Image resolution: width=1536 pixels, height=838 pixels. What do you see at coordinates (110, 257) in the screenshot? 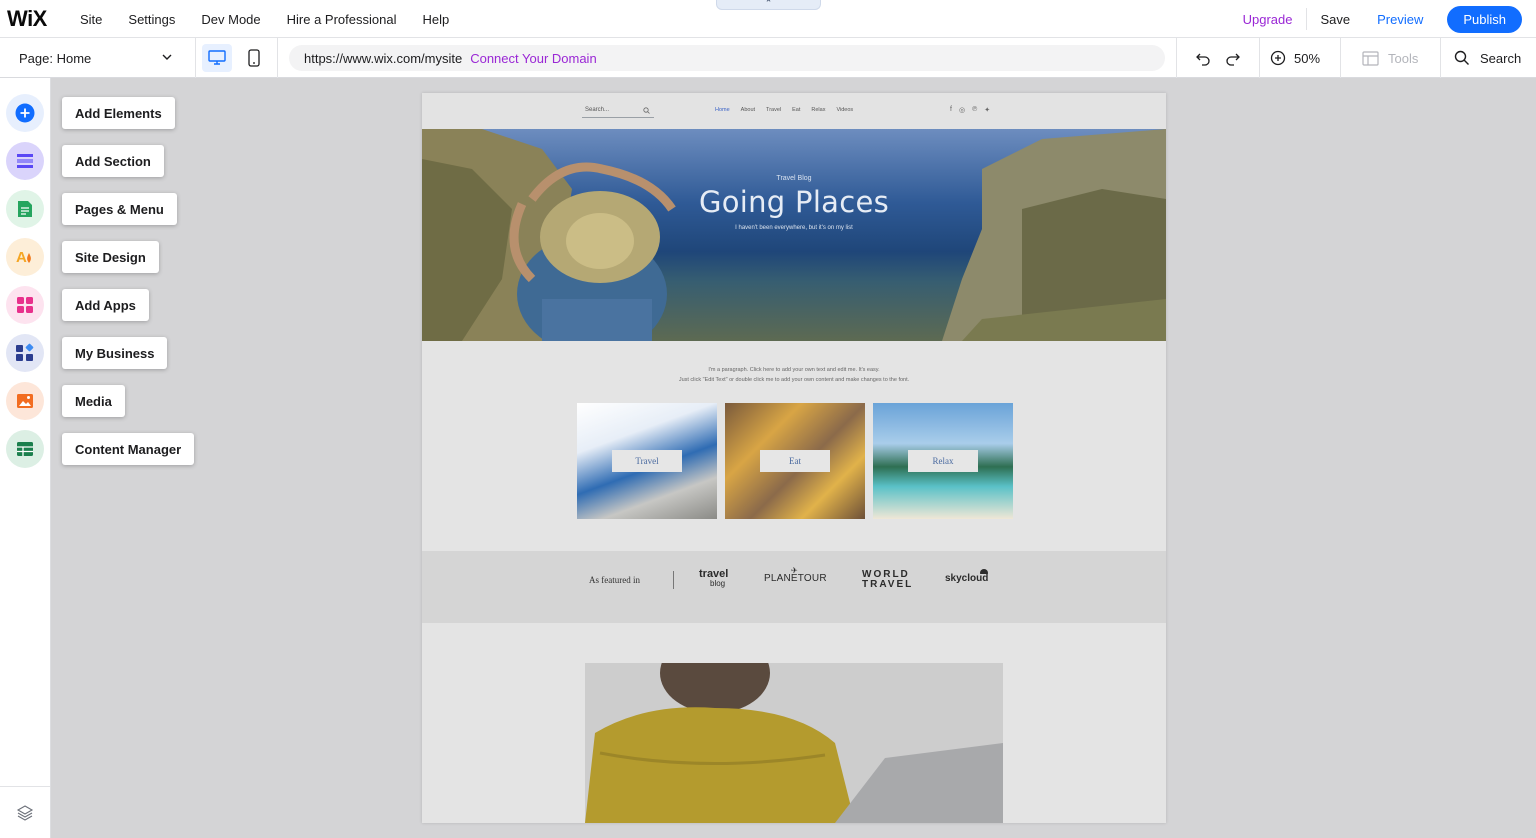
I see `site-design-button: Site Design` at bounding box center [110, 257].